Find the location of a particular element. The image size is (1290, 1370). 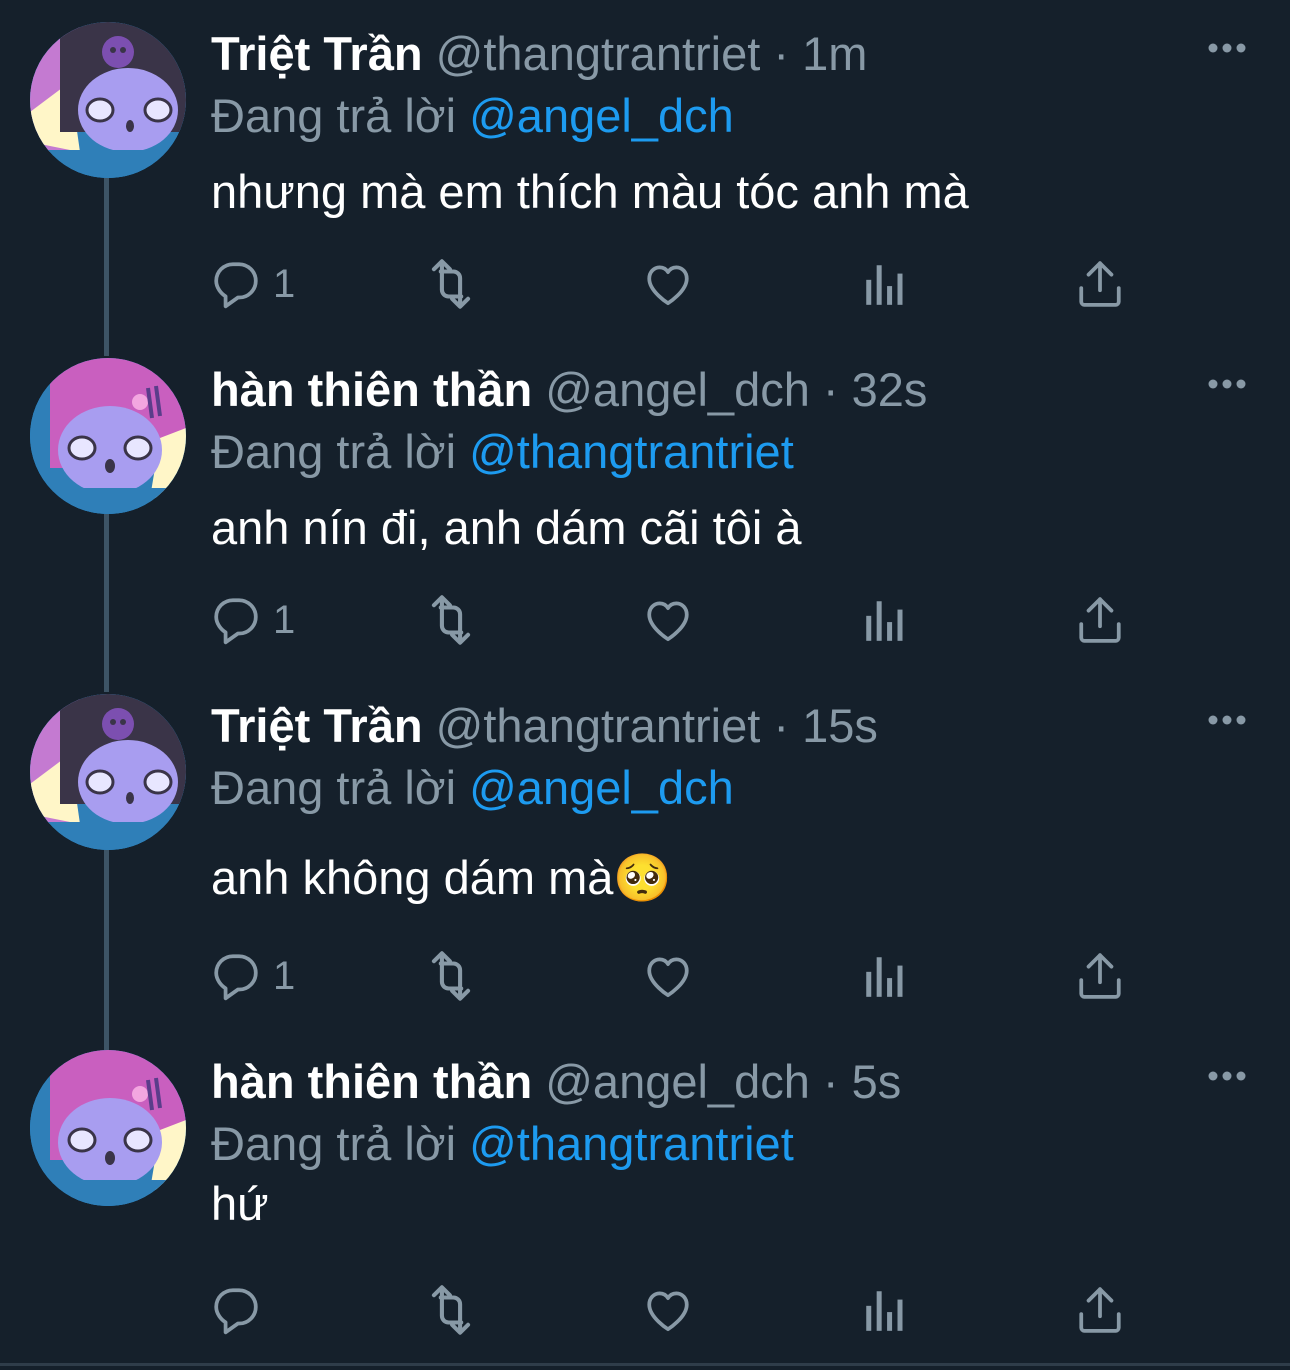

tweet-header: hàn thiên thần @angel_dch · 32s is located at coordinates (730, 390).